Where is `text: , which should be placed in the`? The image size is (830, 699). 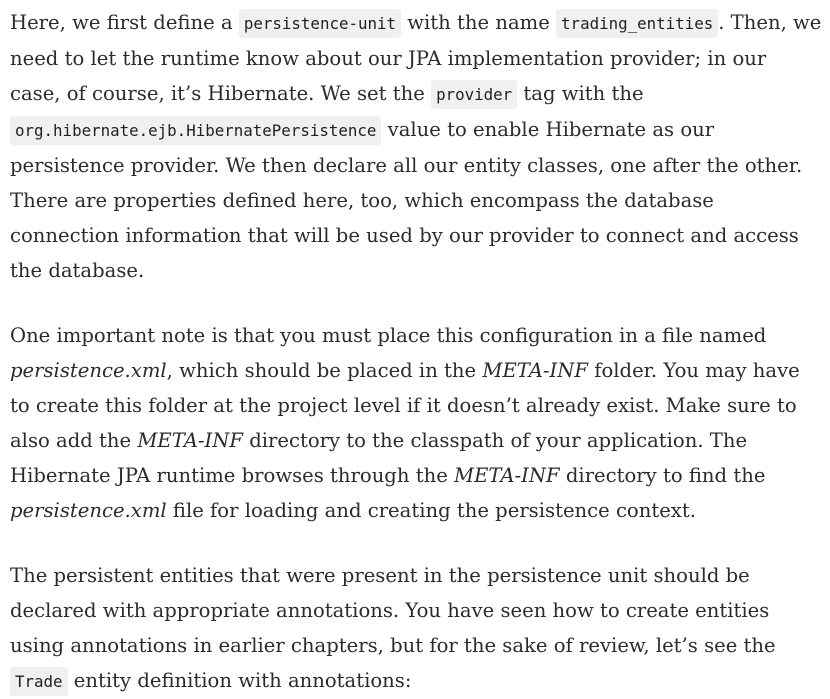
text: , which should be placed in the is located at coordinates (324, 370).